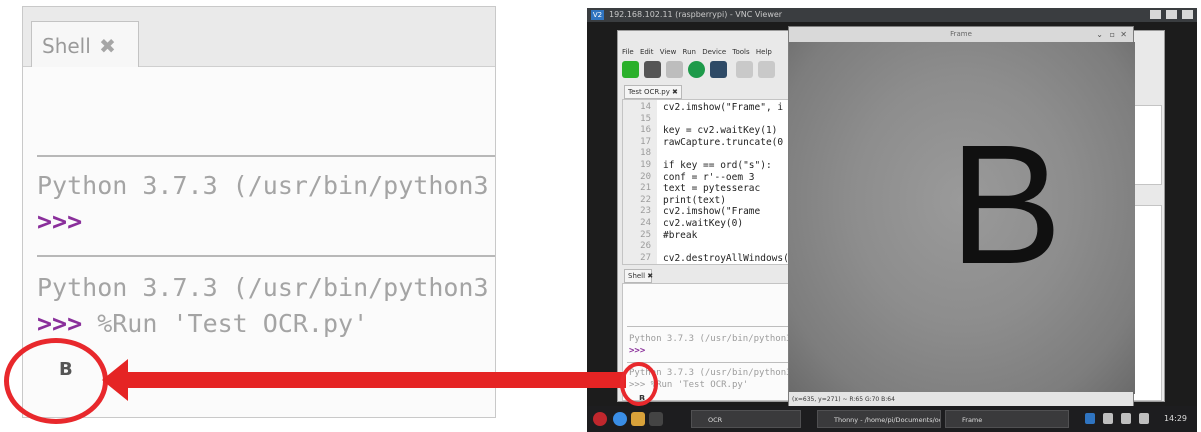 This screenshot has width=1201, height=432. I want to click on bluetooth-icon, so click(1108, 418).